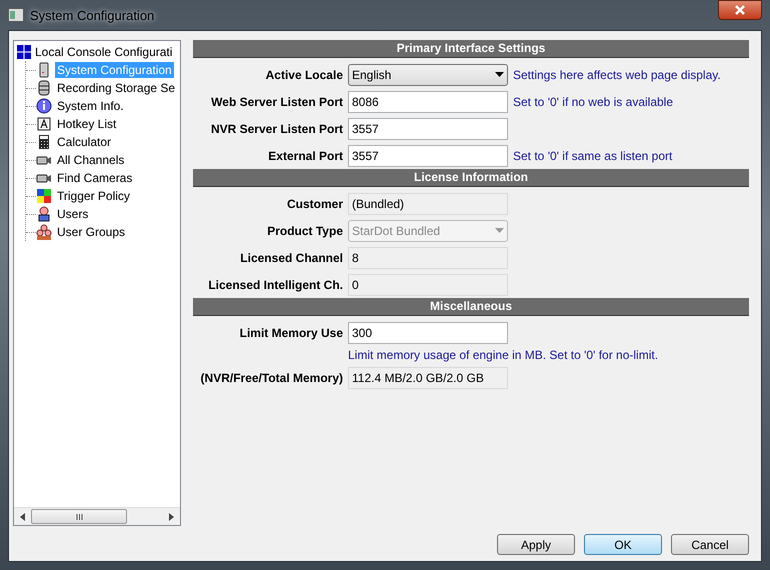  Describe the element at coordinates (90, 106) in the screenshot. I see `tree-item: System Info.` at that location.